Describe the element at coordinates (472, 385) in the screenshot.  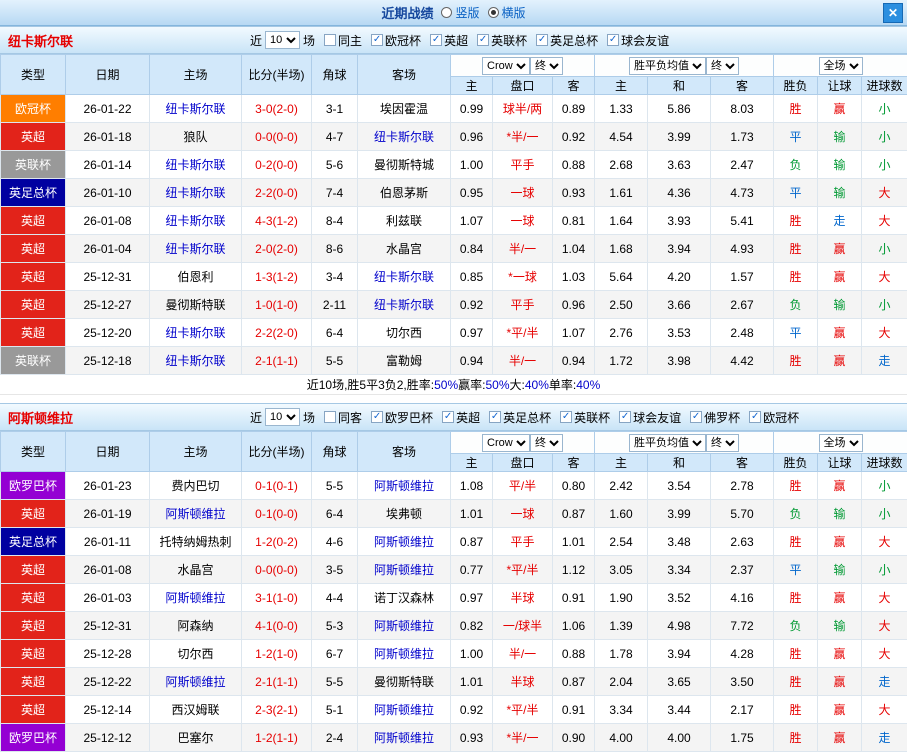
I see `summary-segment: 赢率:` at that location.